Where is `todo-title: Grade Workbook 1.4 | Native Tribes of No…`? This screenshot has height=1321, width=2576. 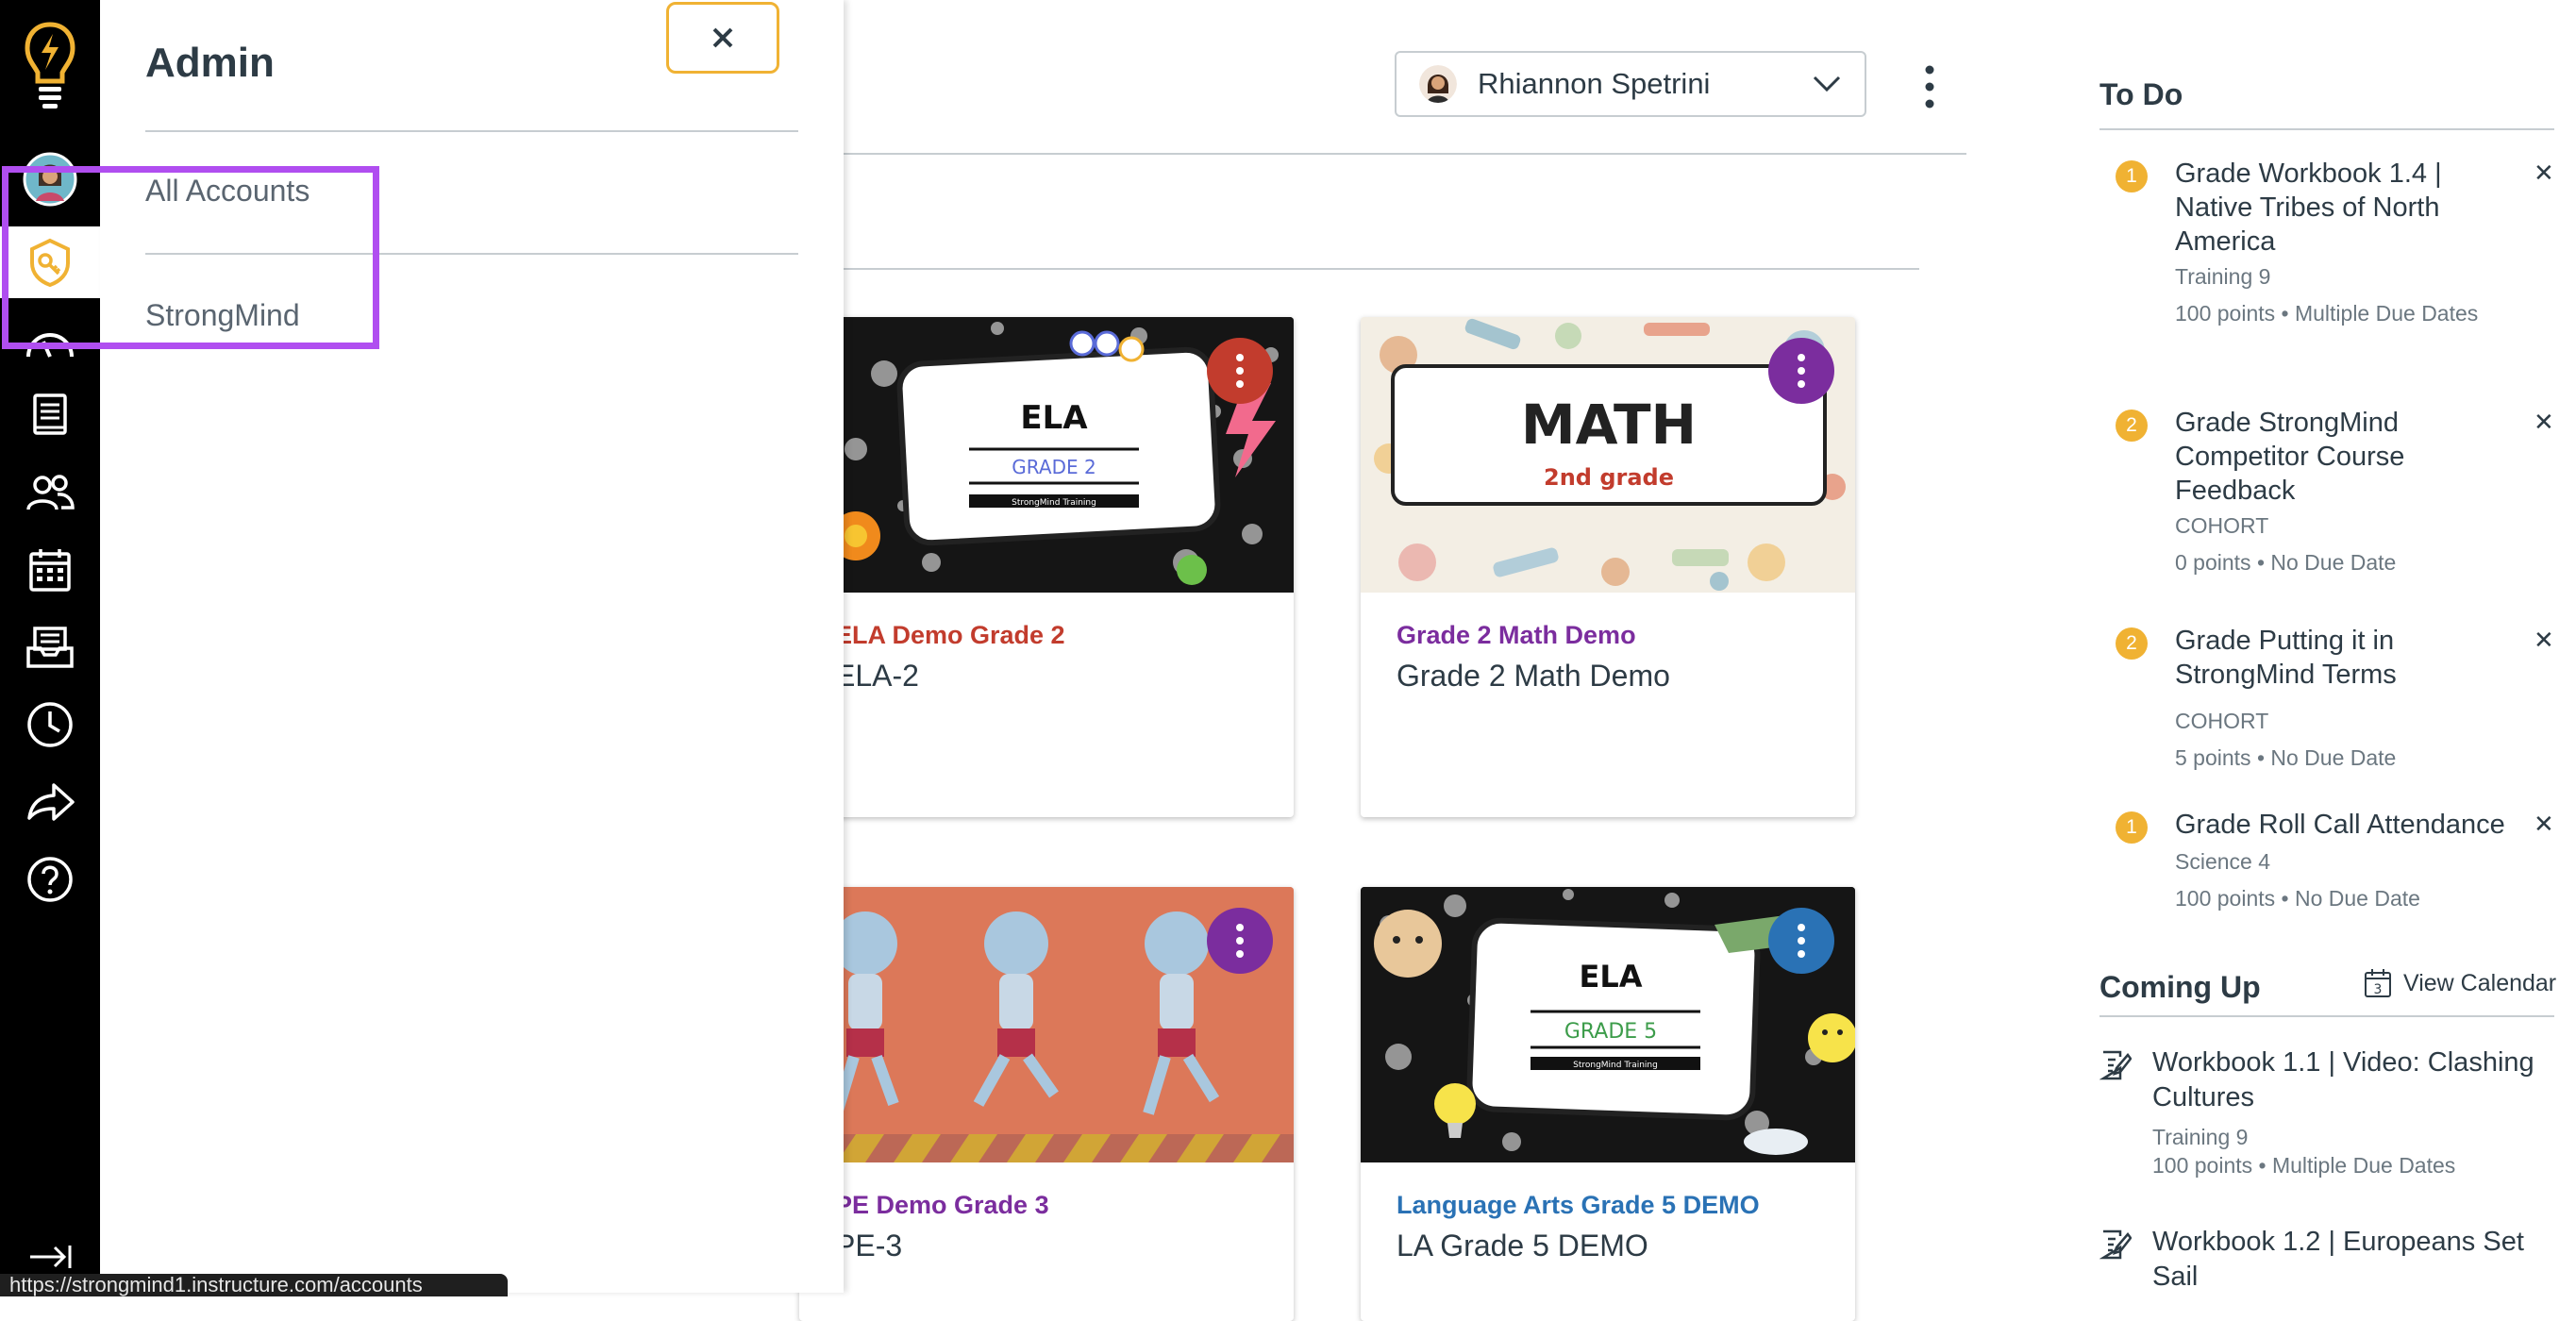
todo-title: Grade Workbook 1.4 | Native Tribes of No… is located at coordinates (2330, 208).